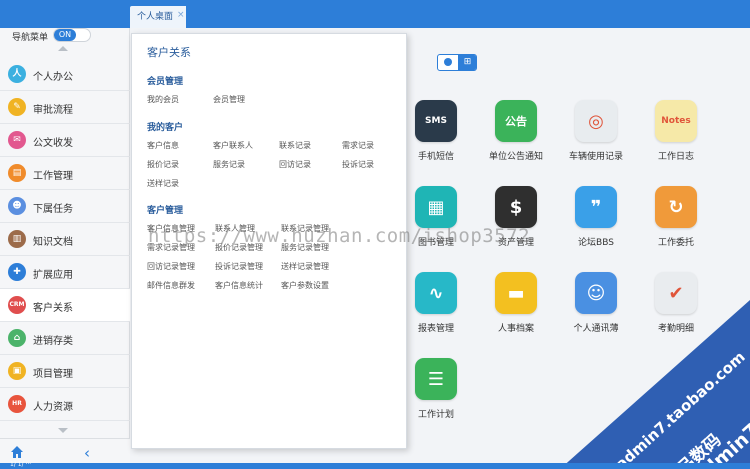 Image resolution: width=750 pixels, height=469 pixels. Describe the element at coordinates (53, 143) in the screenshot. I see `sidebar-item-label: 公文收发` at that location.